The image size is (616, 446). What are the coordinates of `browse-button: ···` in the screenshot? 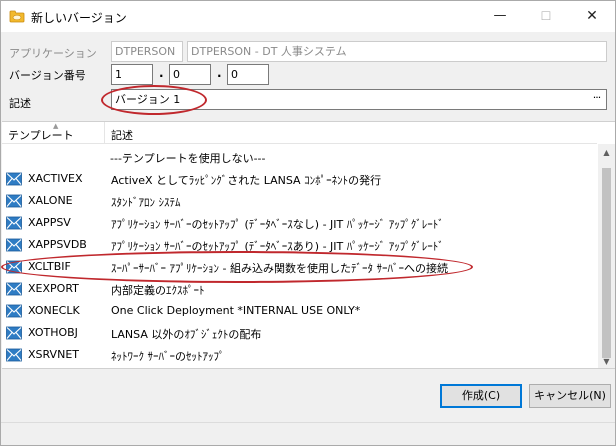 It's located at (596, 99).